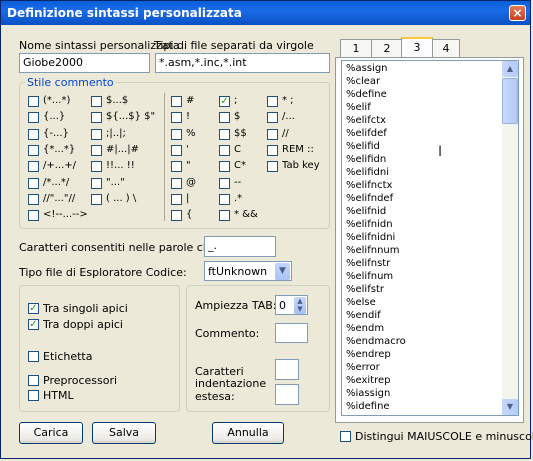 The image size is (533, 461). I want to click on list-item: %elifctx, so click(366, 120).